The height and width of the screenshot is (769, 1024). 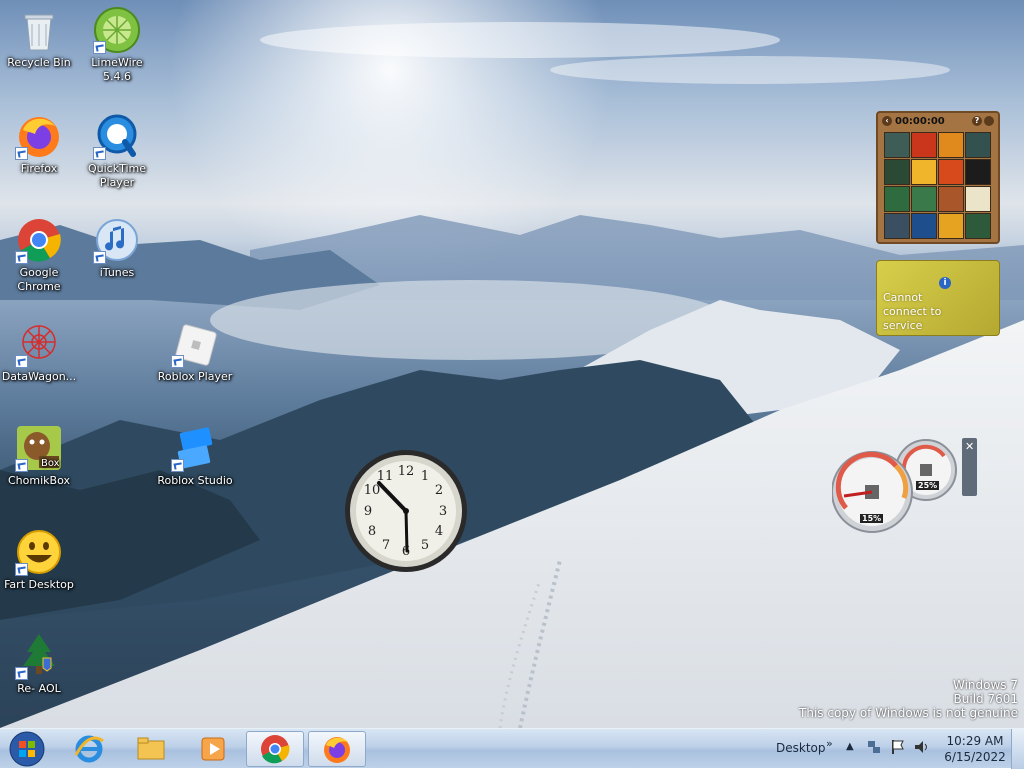 I want to click on itunes-icon, so click(x=117, y=240).